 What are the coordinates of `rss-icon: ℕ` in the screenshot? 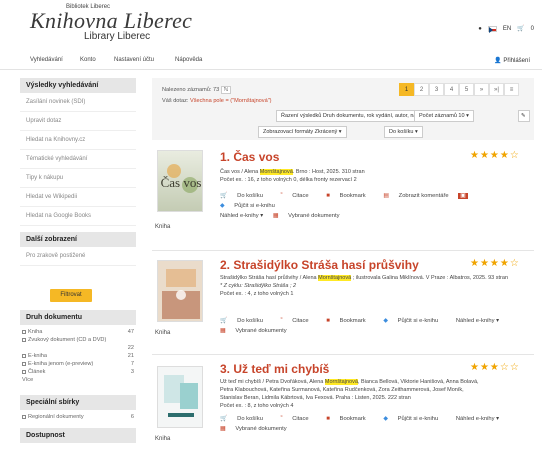 It's located at (226, 90).